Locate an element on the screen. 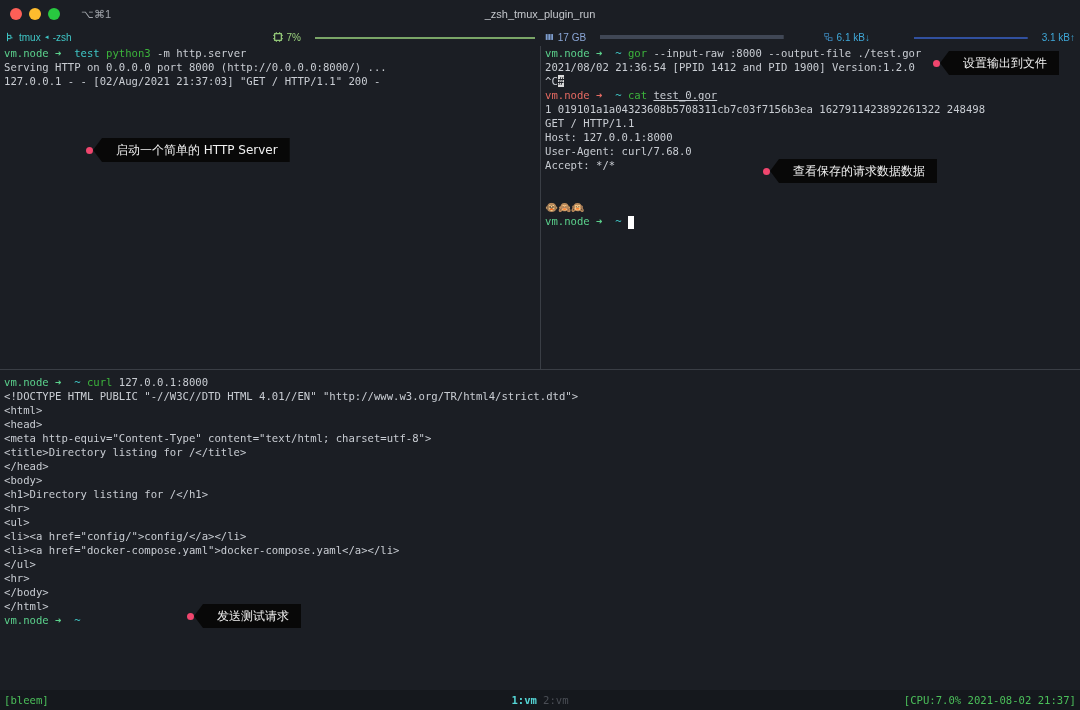  output-text: <h1>Directory listing for /</h1> is located at coordinates (106, 494).